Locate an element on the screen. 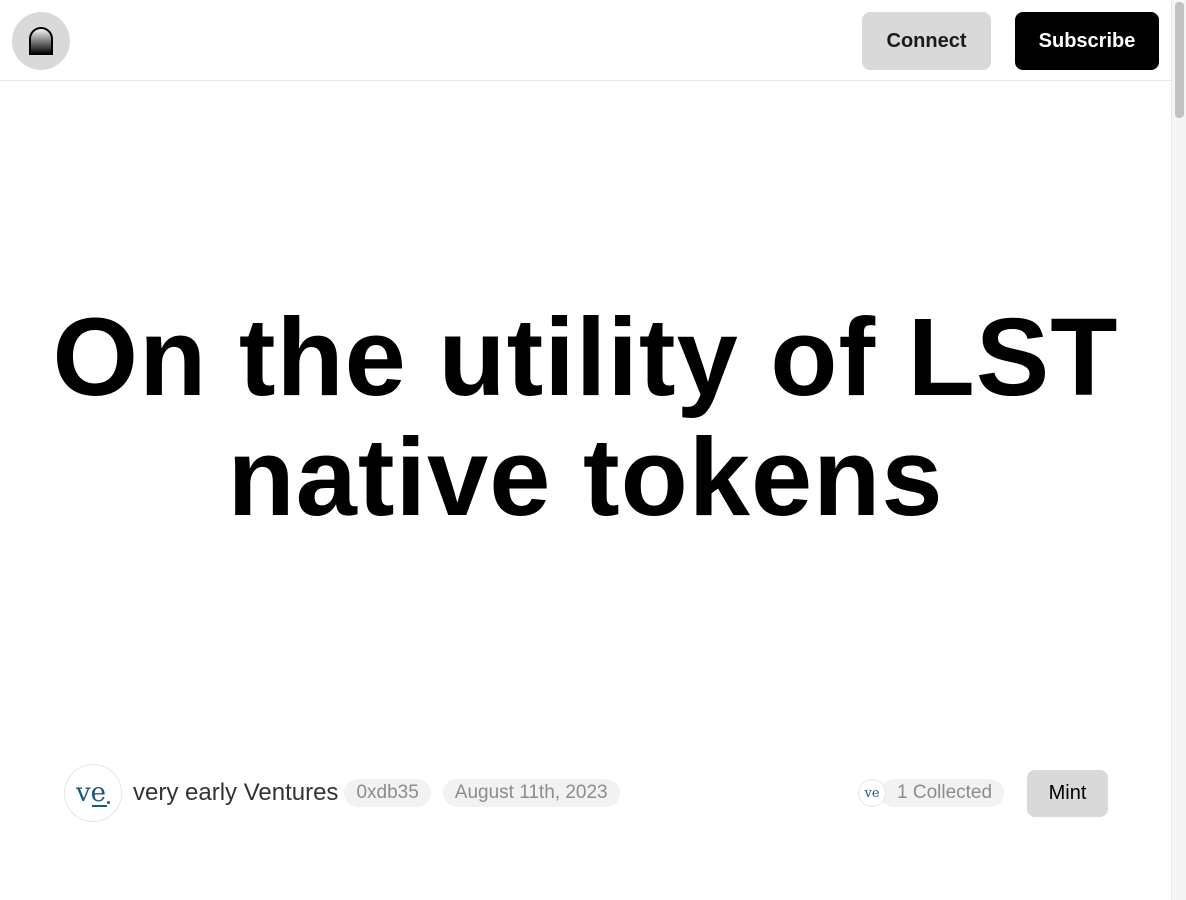 The height and width of the screenshot is (900, 1186). arch-door-icon is located at coordinates (41, 41).